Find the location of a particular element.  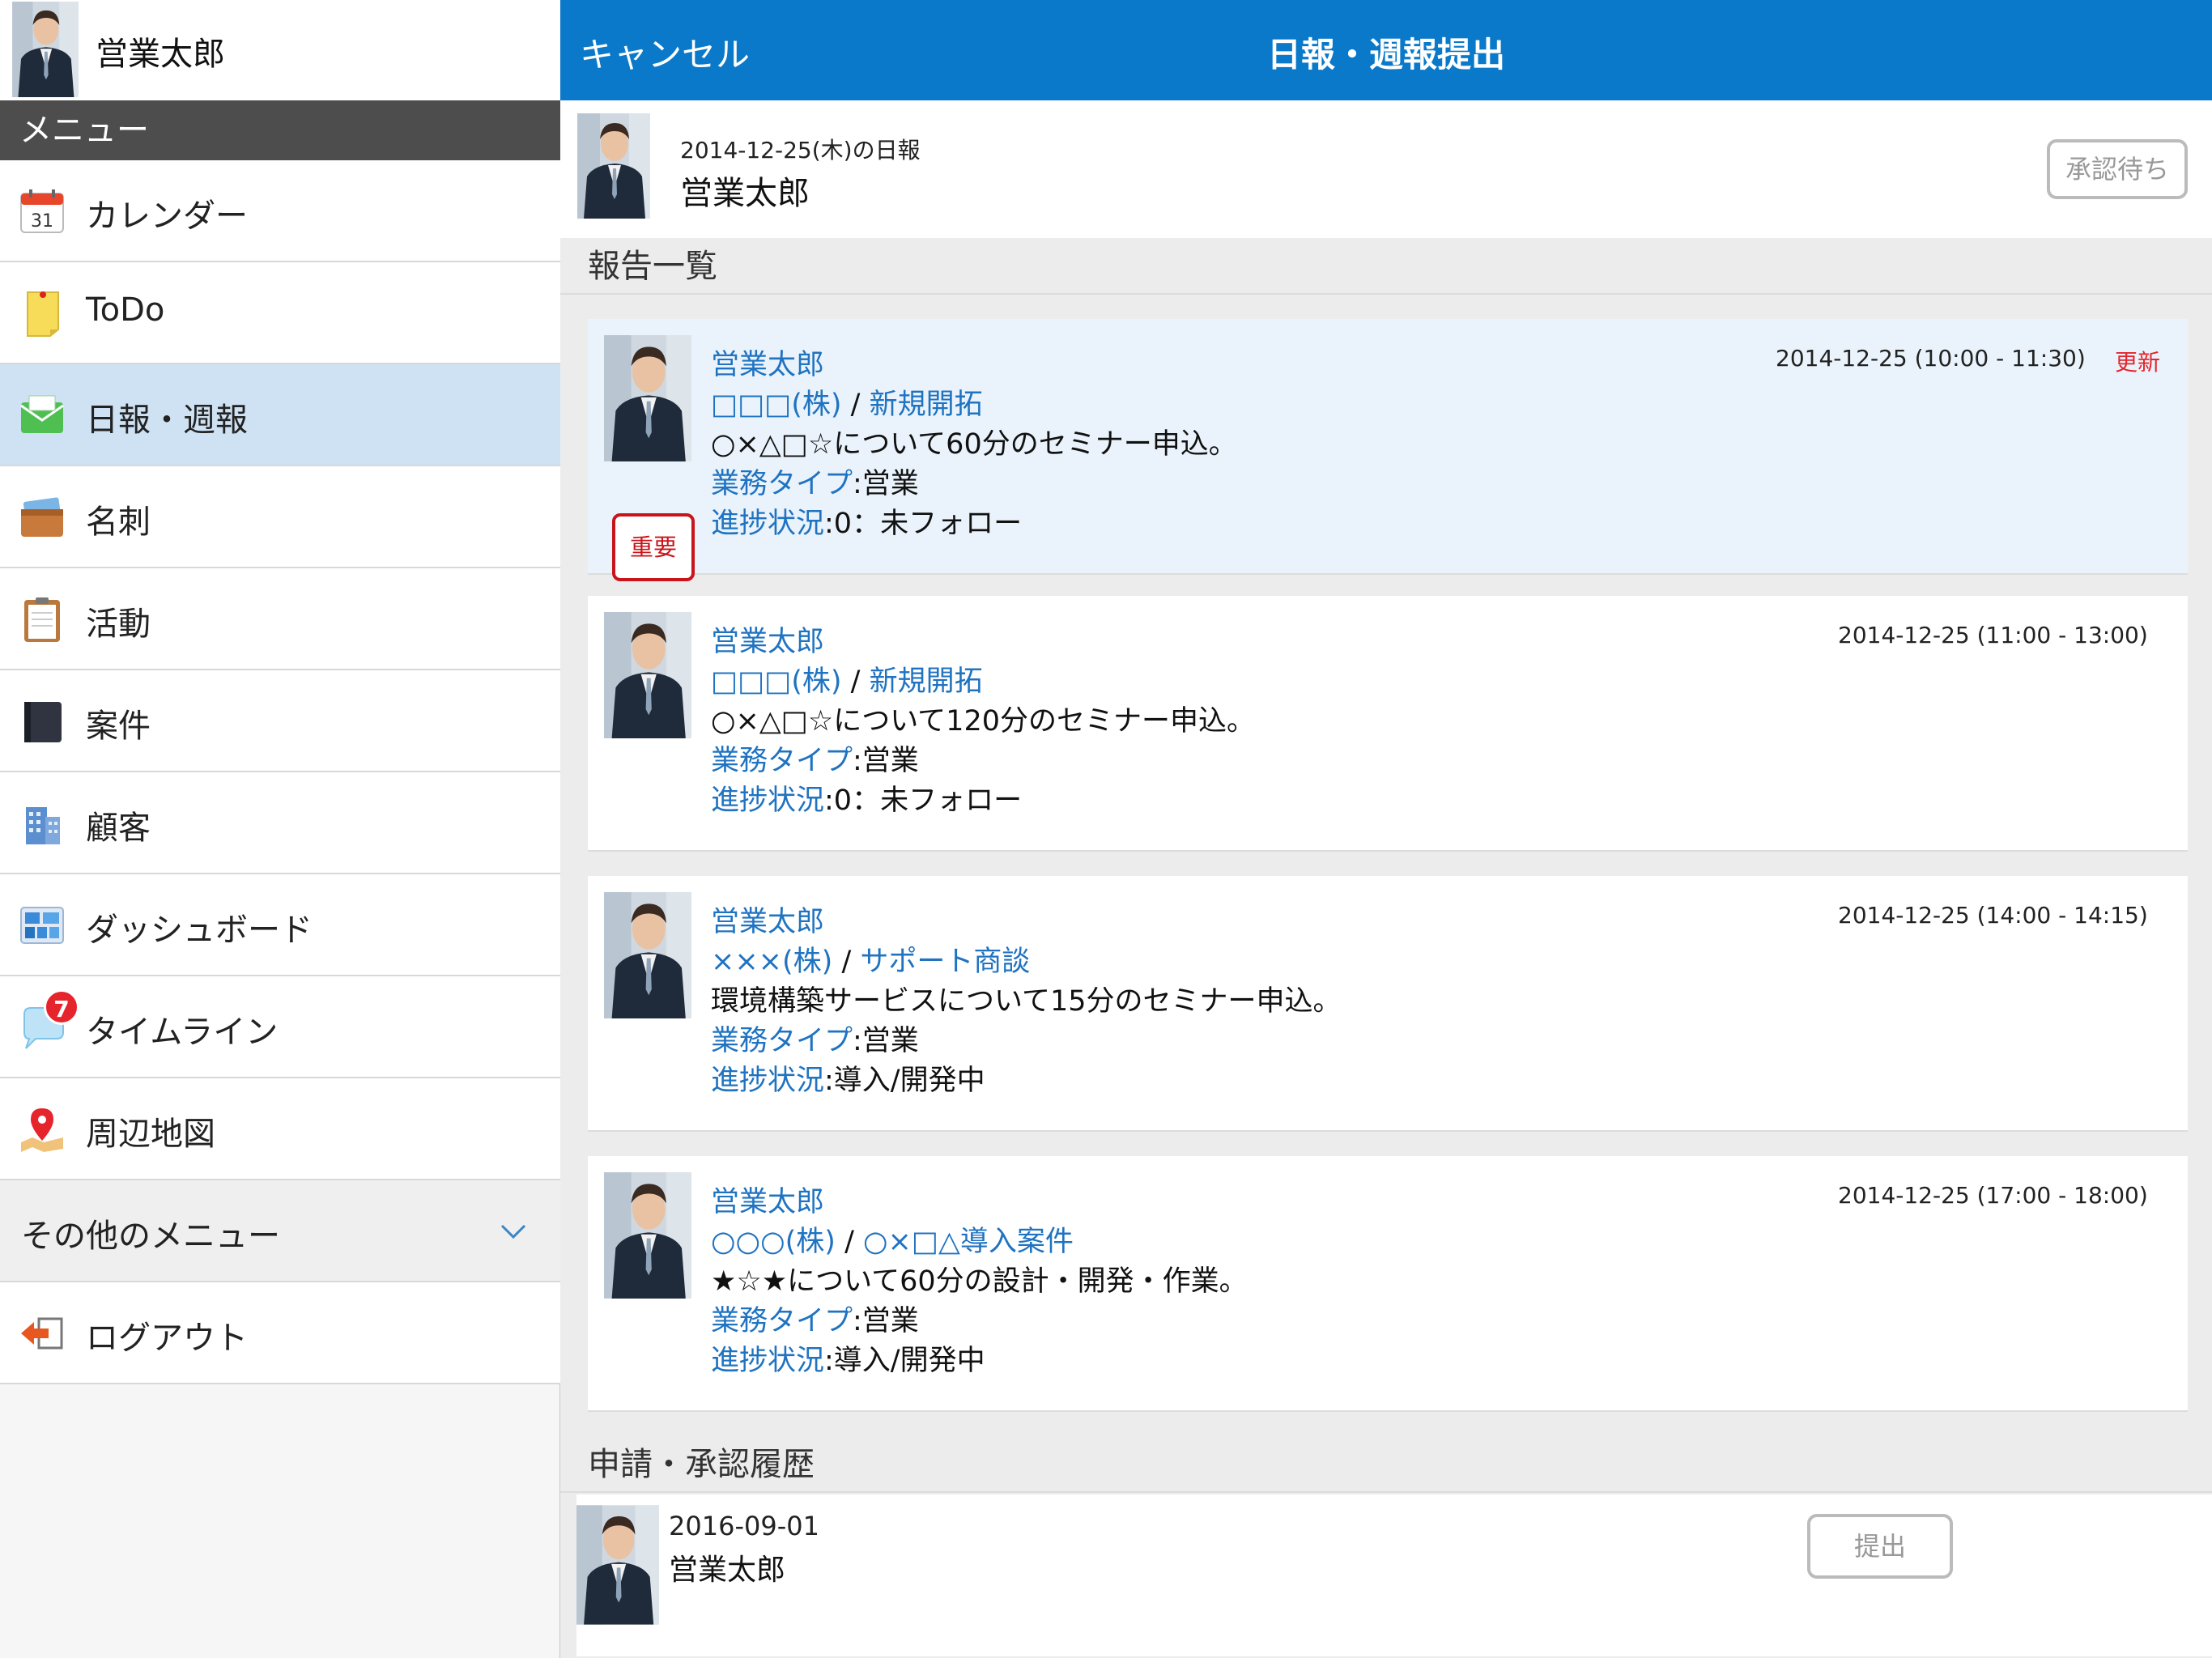

sidebar-item-label: タイムライン is located at coordinates (183, 1032).